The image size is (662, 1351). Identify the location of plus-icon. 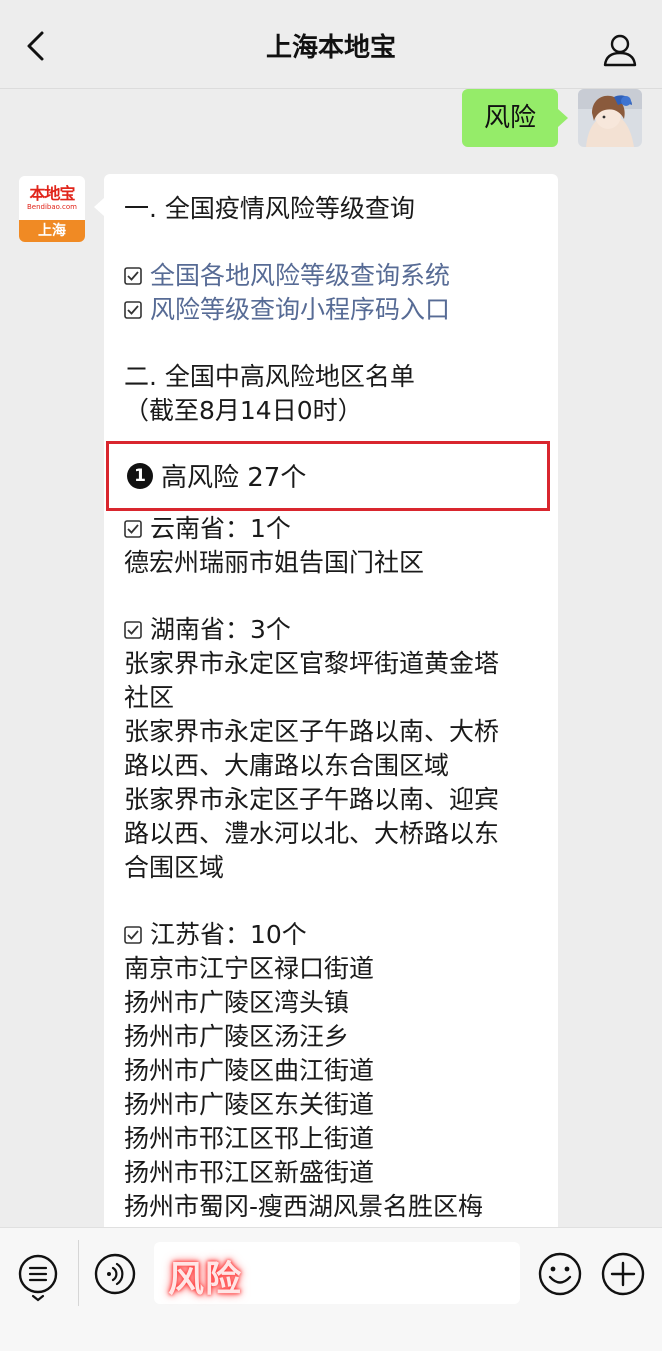
(623, 1274).